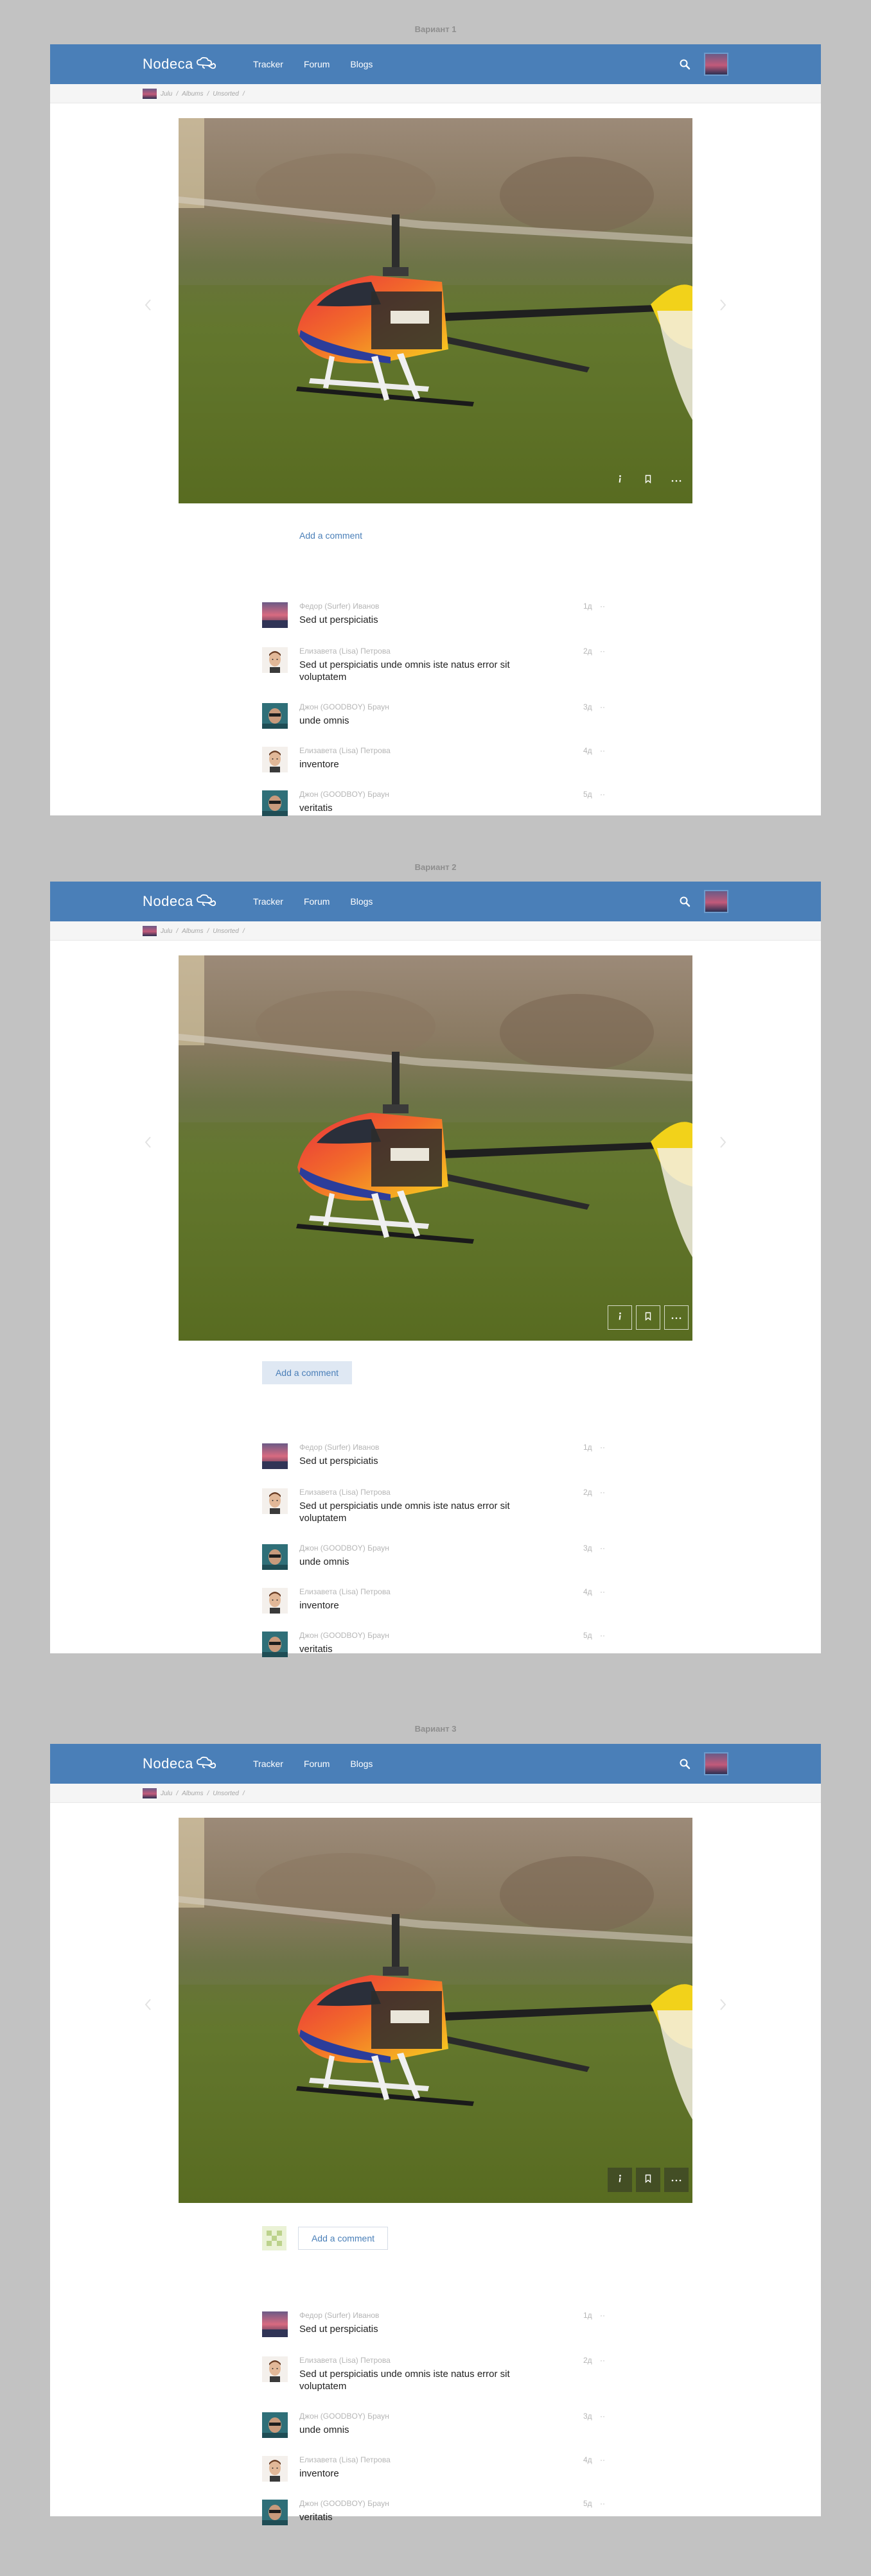  I want to click on add-comment-link: Add a comment, so click(330, 535).